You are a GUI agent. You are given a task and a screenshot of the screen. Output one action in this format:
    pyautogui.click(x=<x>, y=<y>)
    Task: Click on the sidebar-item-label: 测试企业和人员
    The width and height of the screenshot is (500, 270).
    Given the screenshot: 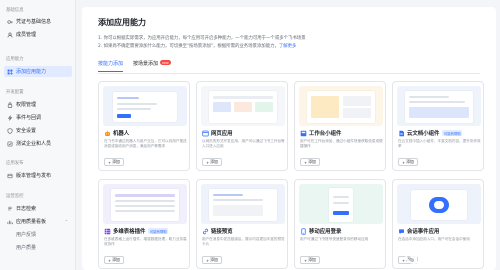 What is the action you would take?
    pyautogui.click(x=34, y=144)
    